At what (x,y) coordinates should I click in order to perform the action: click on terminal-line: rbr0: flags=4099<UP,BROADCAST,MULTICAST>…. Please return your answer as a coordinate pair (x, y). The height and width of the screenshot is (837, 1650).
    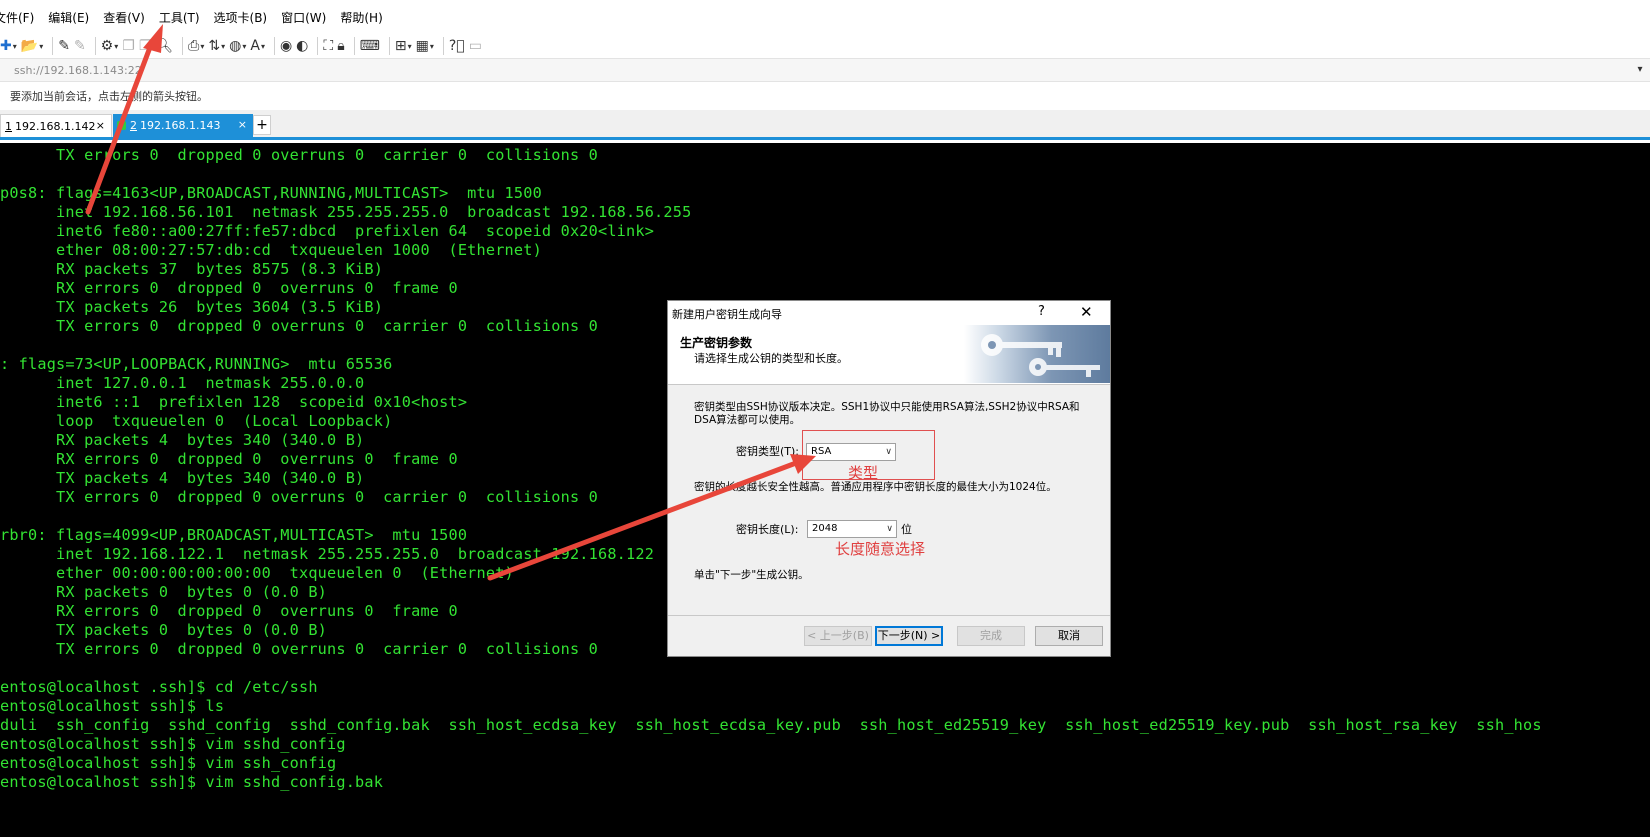
    Looking at the image, I should click on (234, 535).